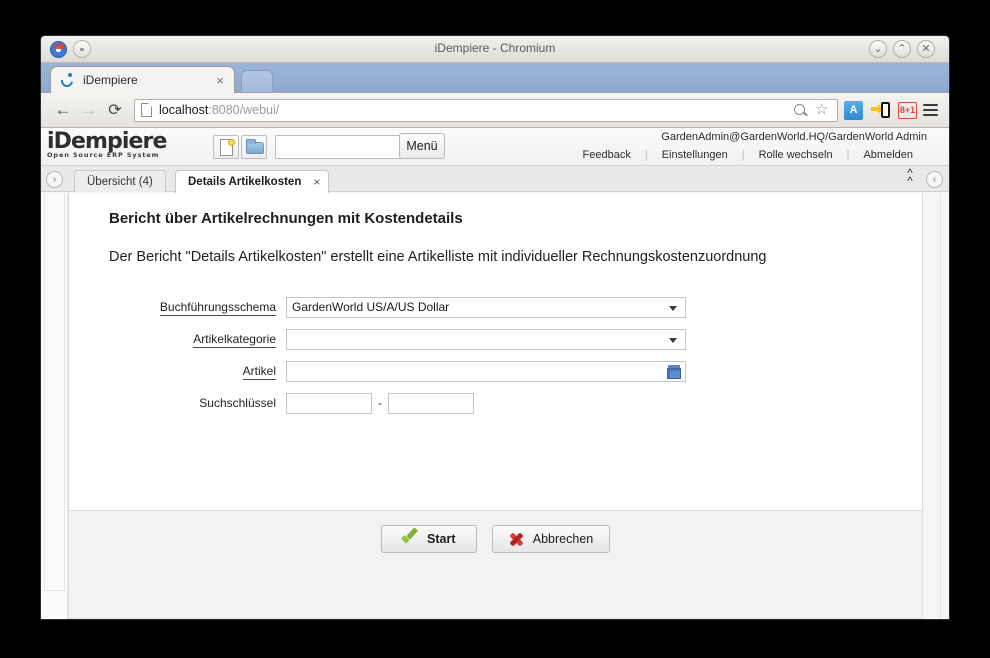 The image size is (990, 658). What do you see at coordinates (495, 78) in the screenshot?
I see `browser-tabstrip: iDempiere ×` at bounding box center [495, 78].